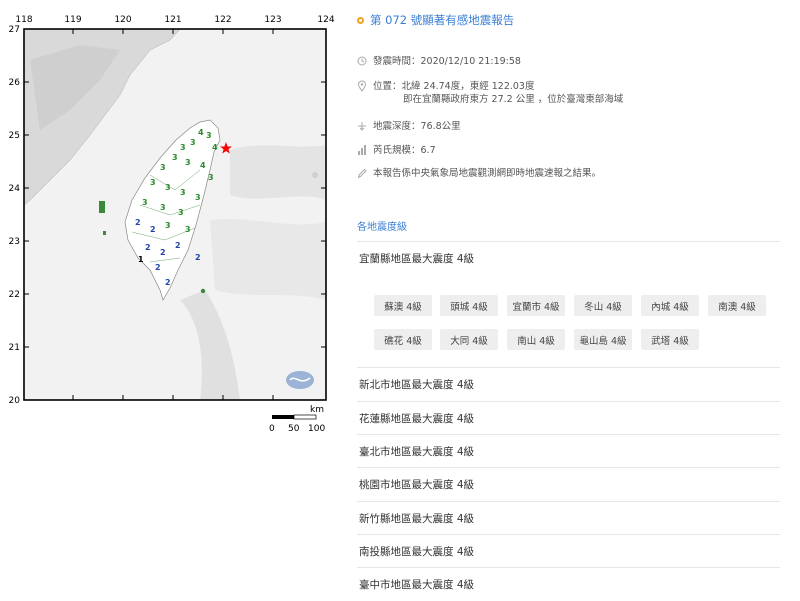  Describe the element at coordinates (14, 348) in the screenshot. I see `y-tick-label: 21` at that location.